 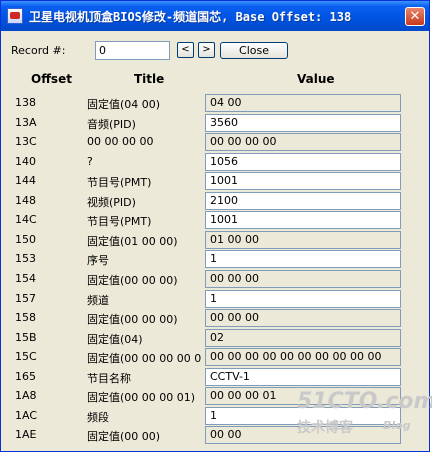 What do you see at coordinates (26, 122) in the screenshot?
I see `row-offset: 13A` at bounding box center [26, 122].